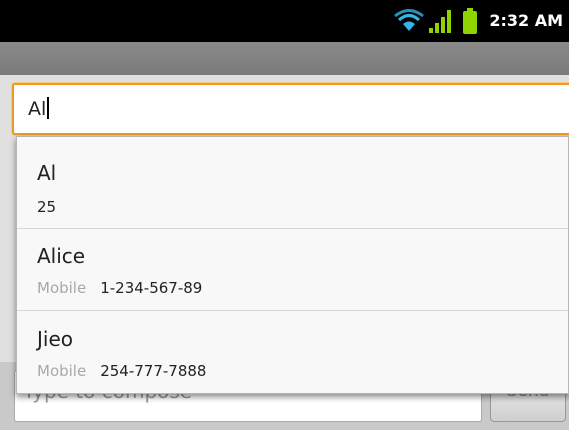 This screenshot has width=569, height=430. Describe the element at coordinates (122, 371) in the screenshot. I see `contact-number: Mobile 254-777-7888` at that location.